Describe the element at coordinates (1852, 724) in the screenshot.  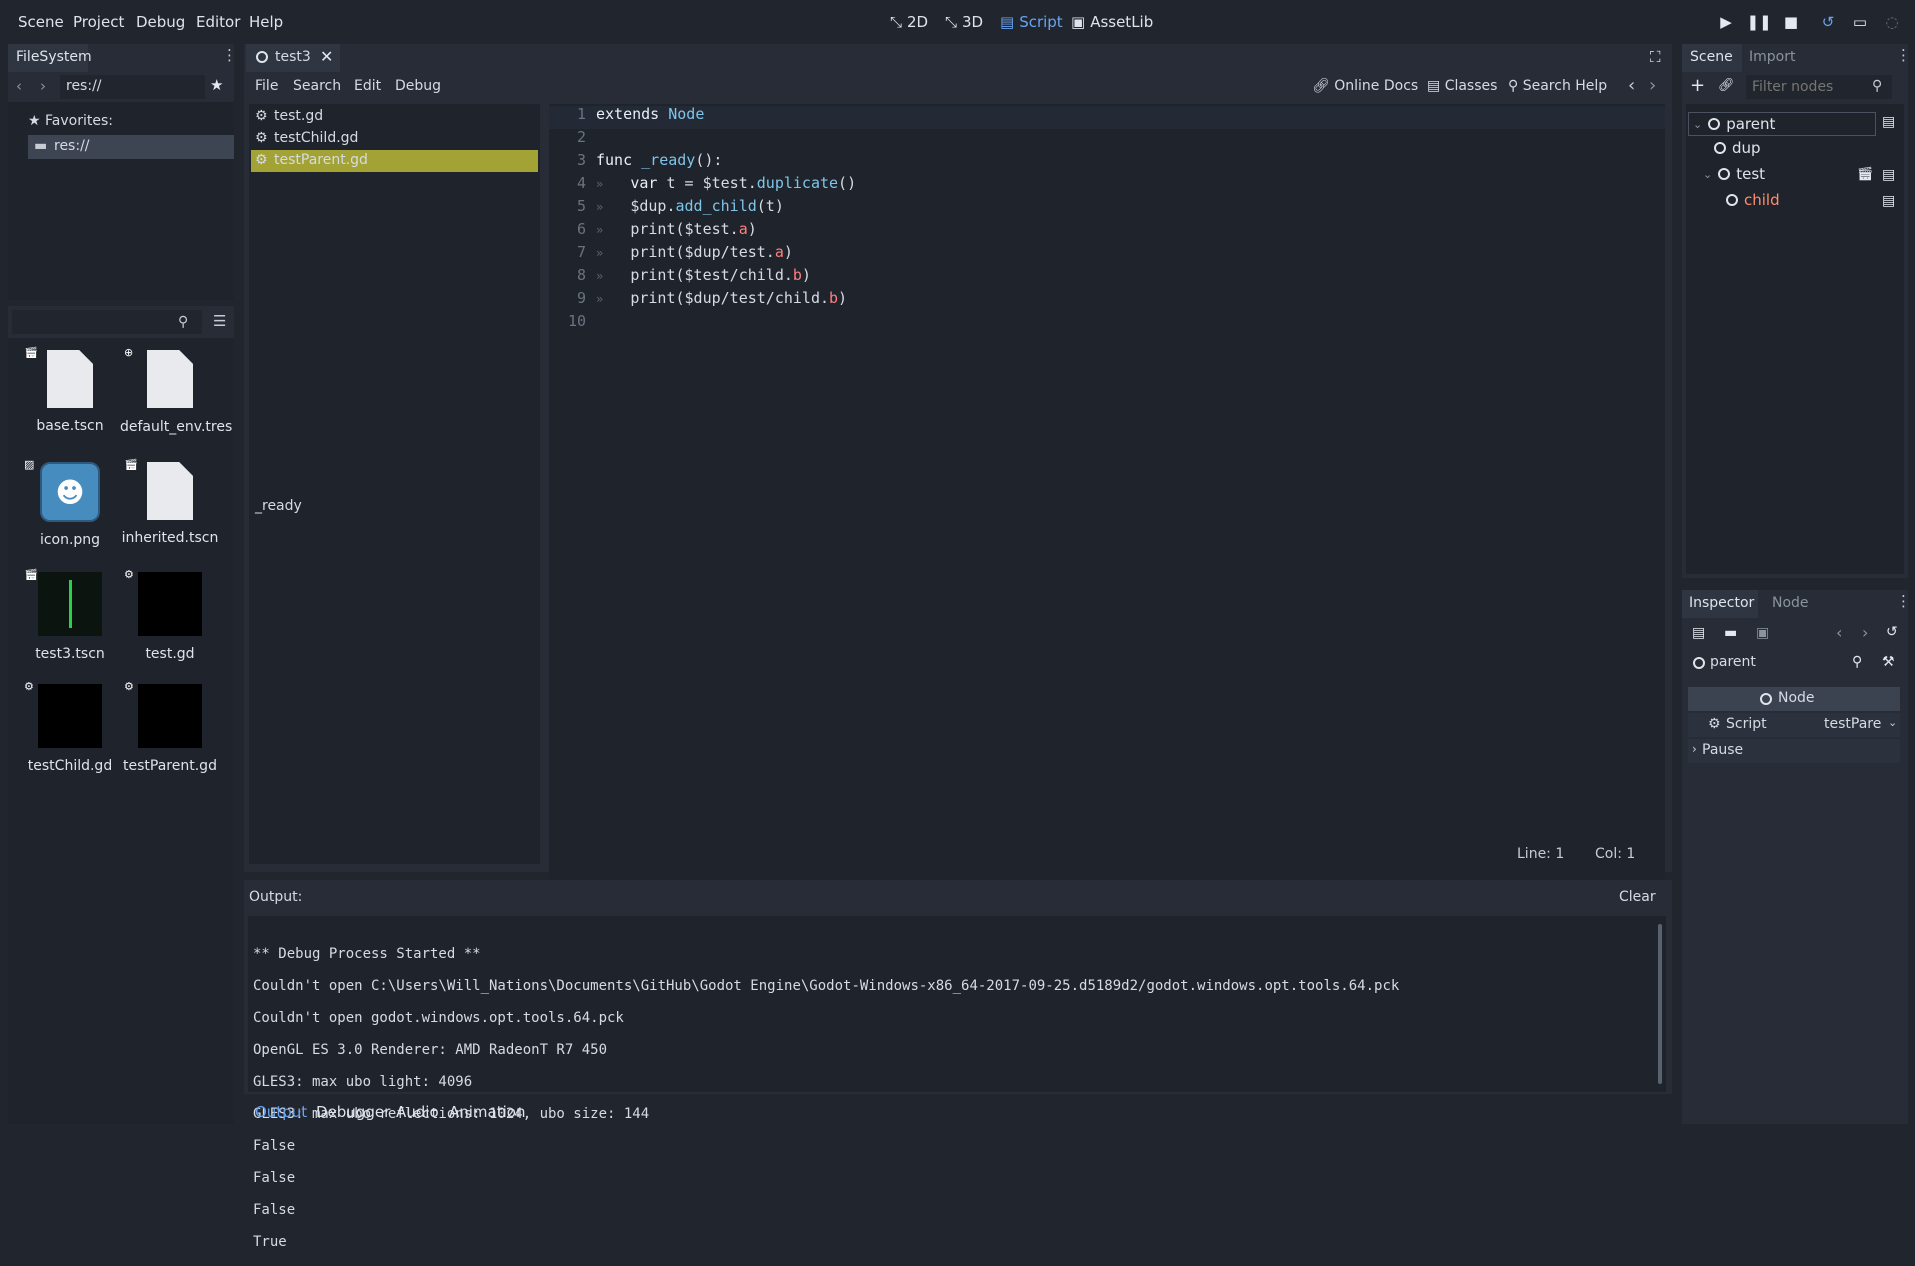
I see `script-value-dropdown: testPare` at that location.